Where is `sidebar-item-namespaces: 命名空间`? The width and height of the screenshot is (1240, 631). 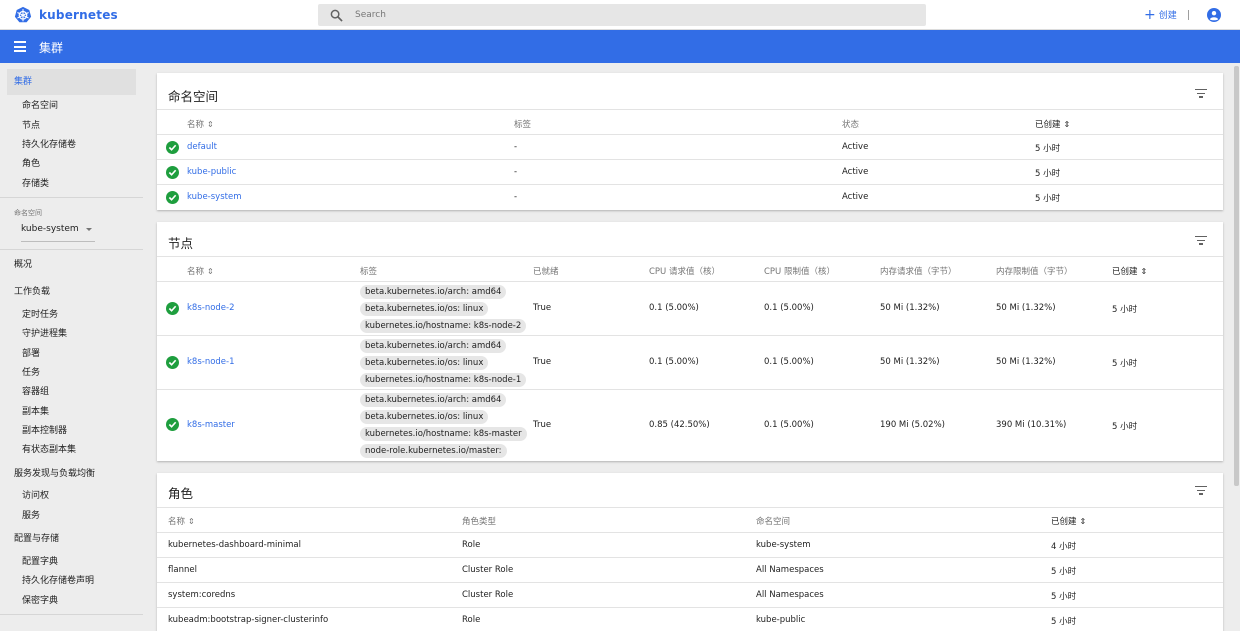
sidebar-item-namespaces: 命名空间 is located at coordinates (40, 104).